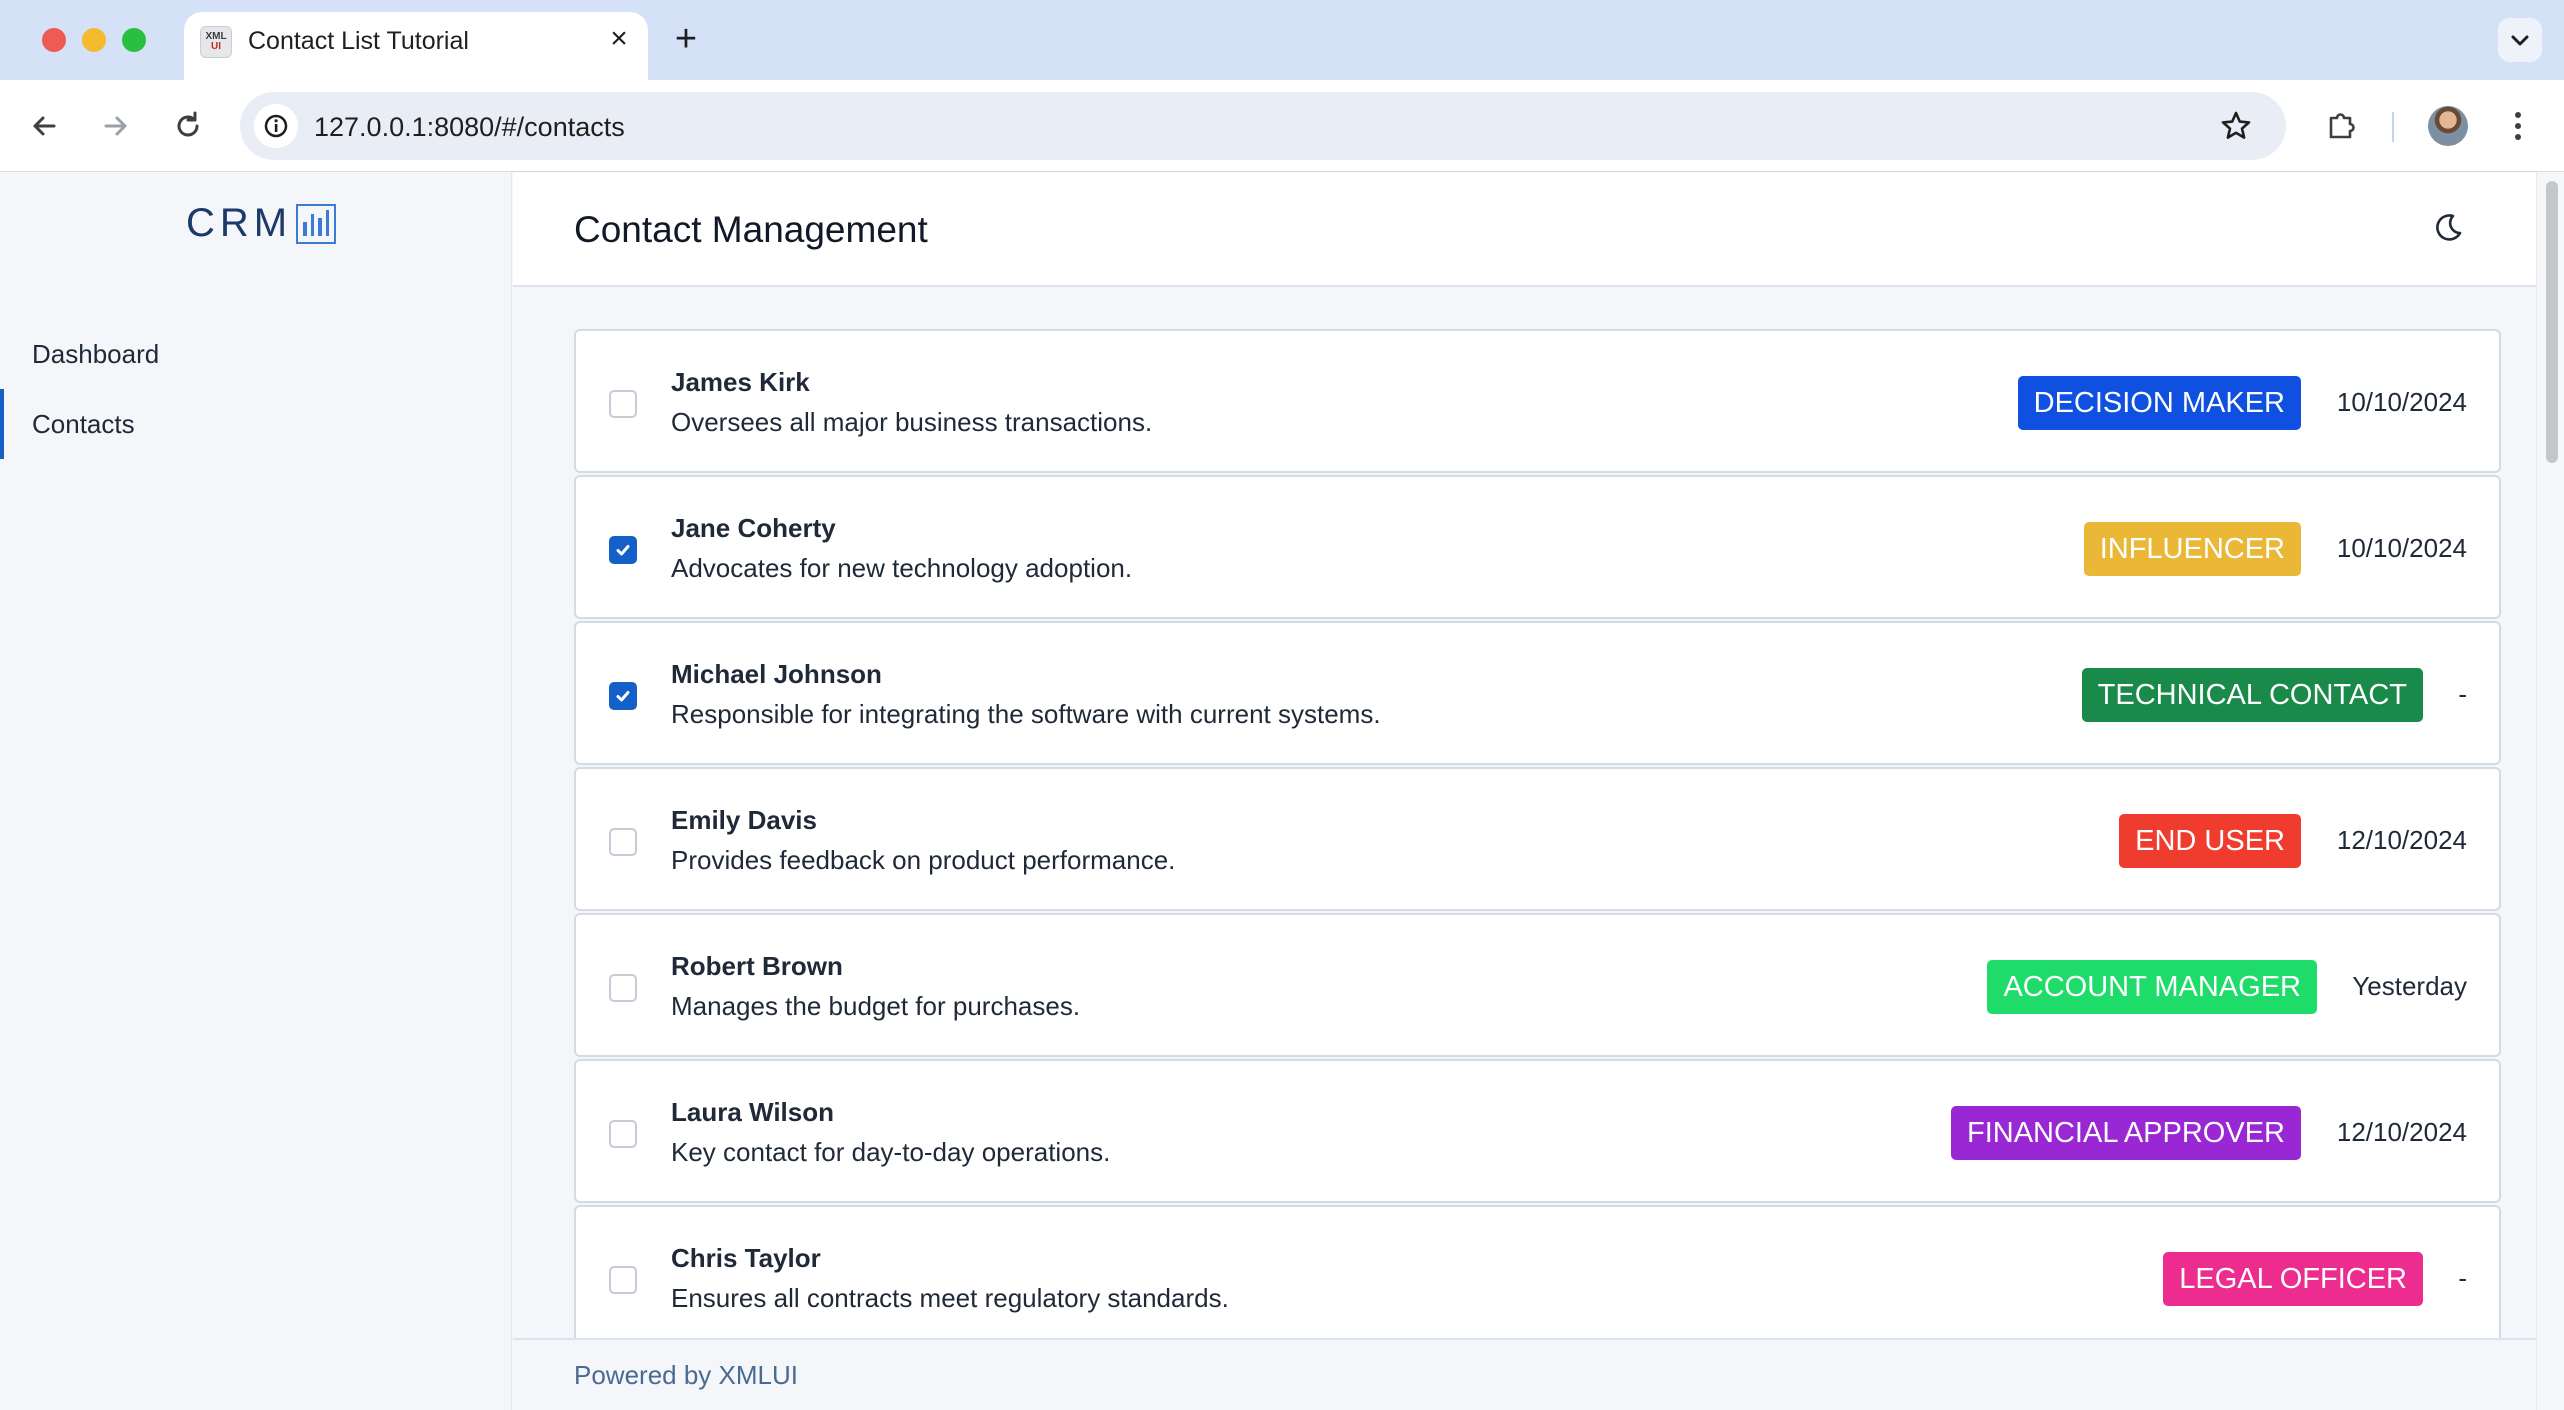 The width and height of the screenshot is (2564, 1410). I want to click on contact-date: Yesterday, so click(2409, 986).